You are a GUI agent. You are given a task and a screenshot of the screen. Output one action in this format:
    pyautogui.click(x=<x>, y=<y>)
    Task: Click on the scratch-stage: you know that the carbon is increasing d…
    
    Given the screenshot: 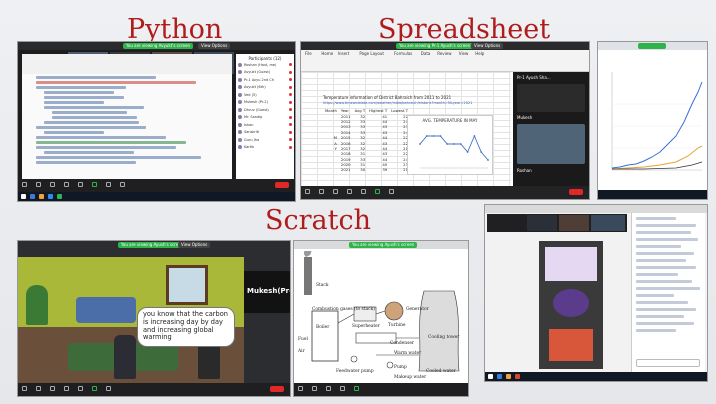 What is the action you would take?
    pyautogui.click(x=131, y=321)
    